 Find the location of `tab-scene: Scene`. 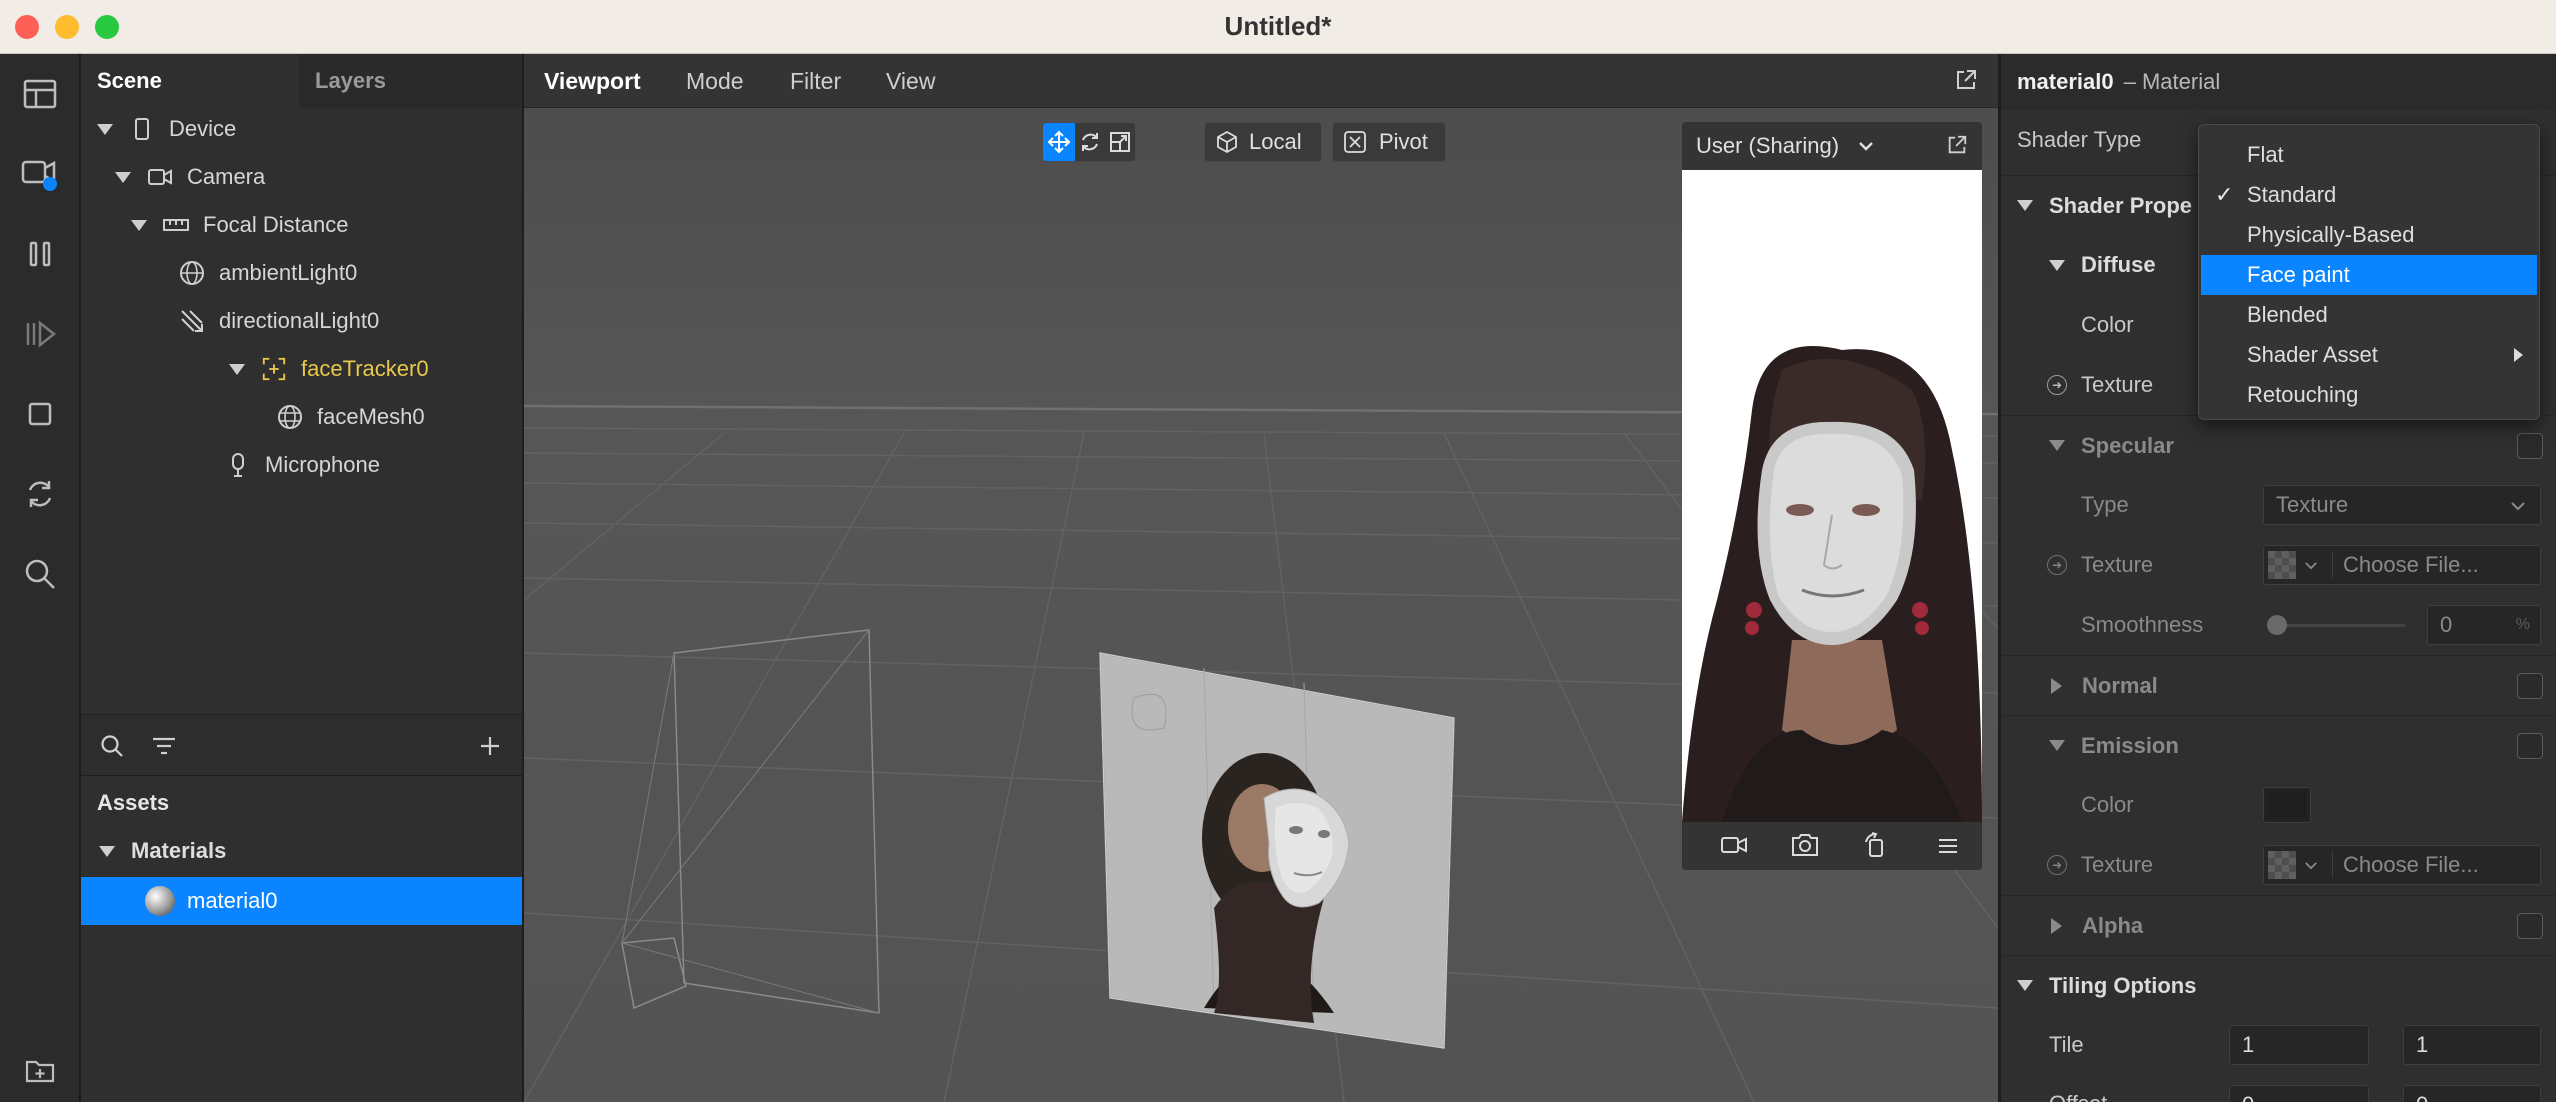

tab-scene: Scene is located at coordinates (190, 81).